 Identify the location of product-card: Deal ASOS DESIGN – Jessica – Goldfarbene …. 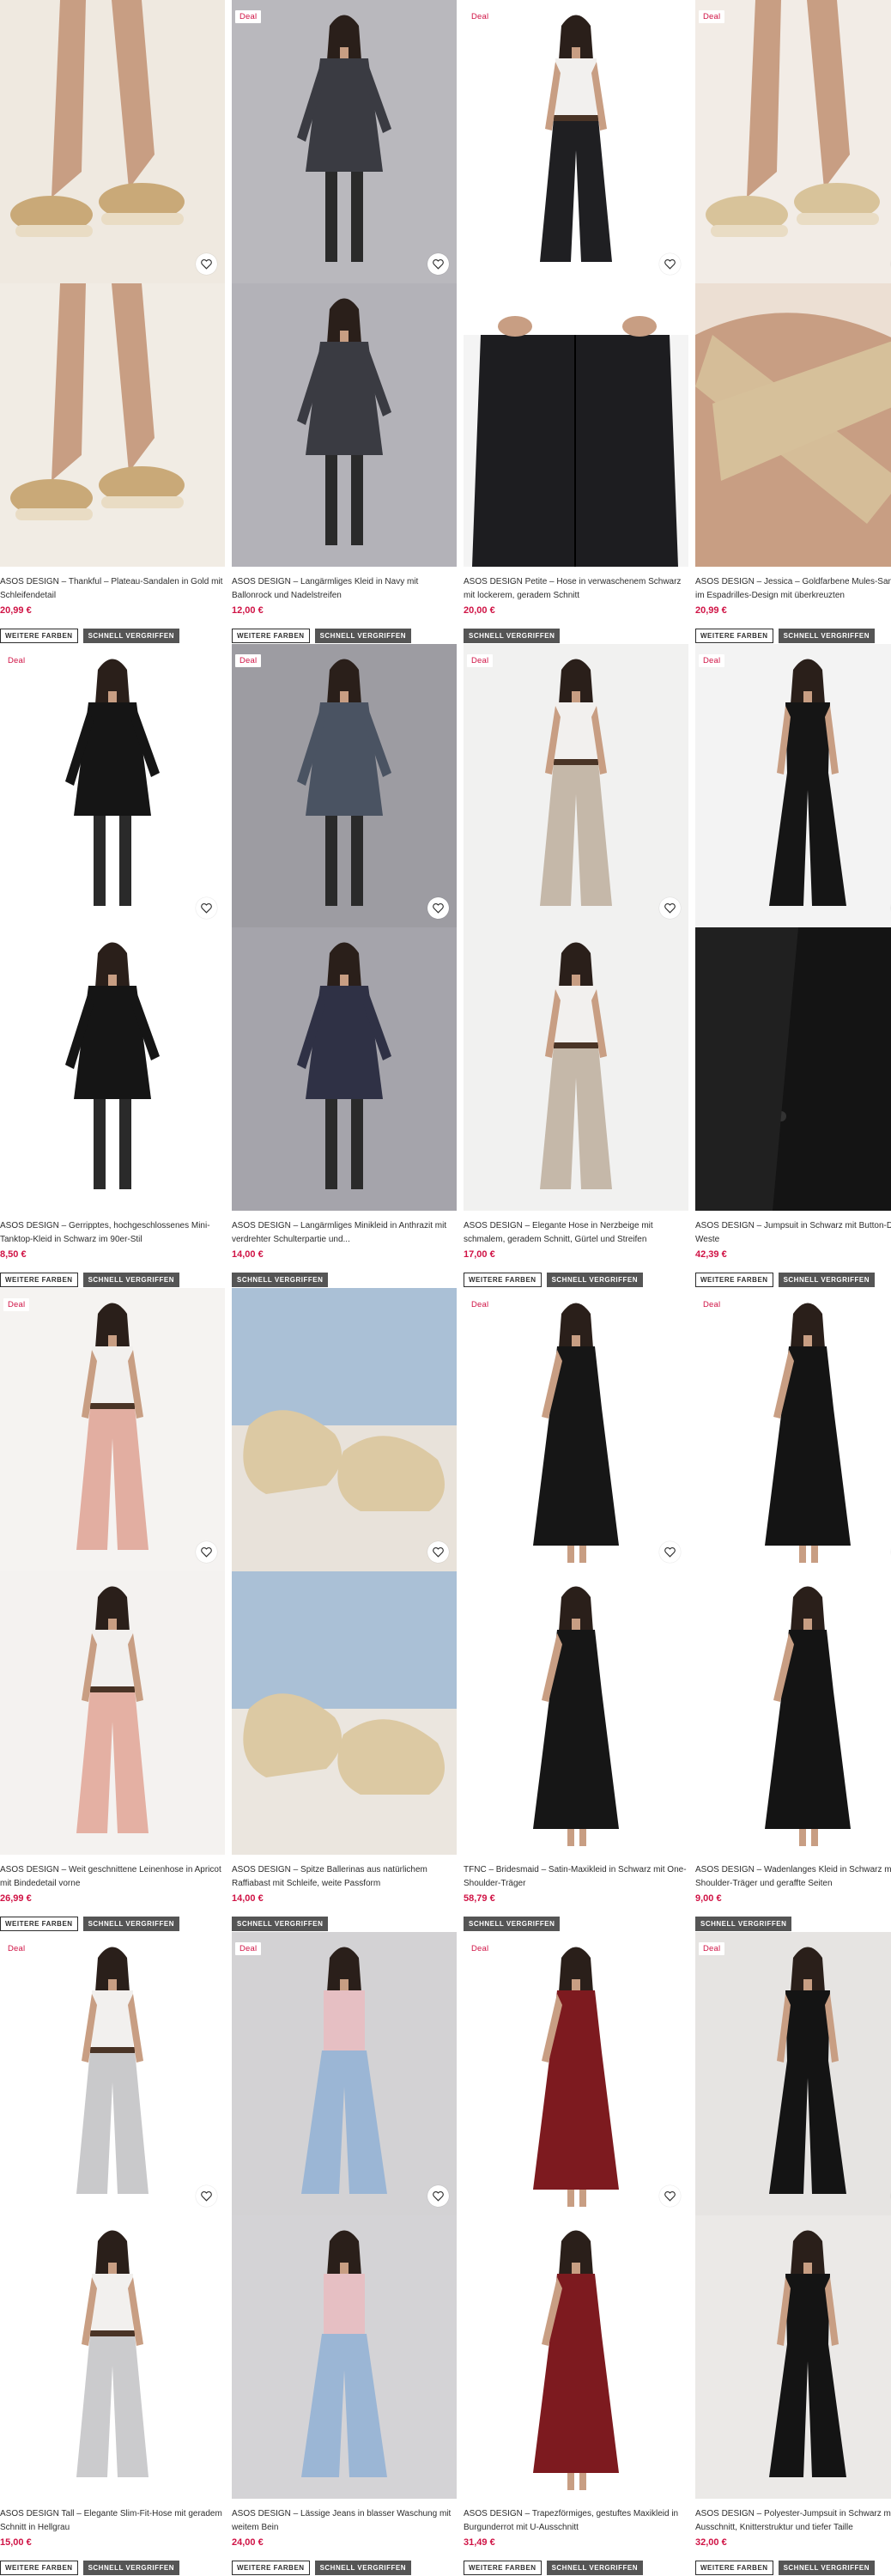
(793, 322).